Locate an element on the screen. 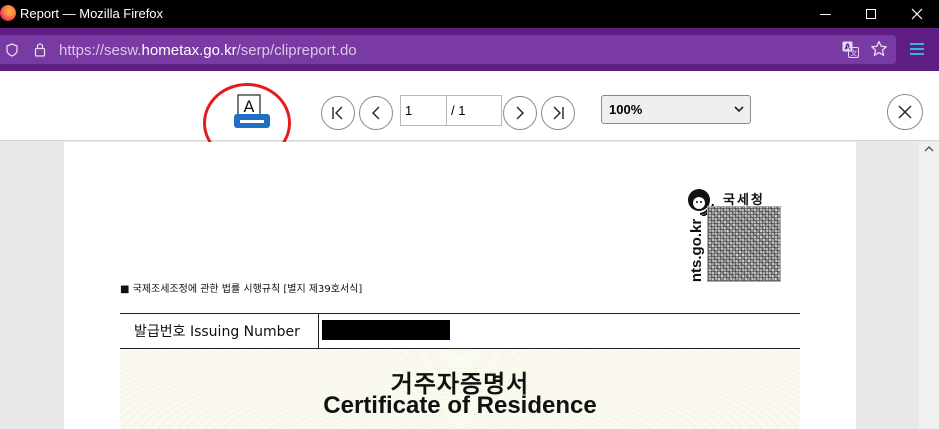 This screenshot has height=429, width=939. first-page-icon is located at coordinates (337, 113).